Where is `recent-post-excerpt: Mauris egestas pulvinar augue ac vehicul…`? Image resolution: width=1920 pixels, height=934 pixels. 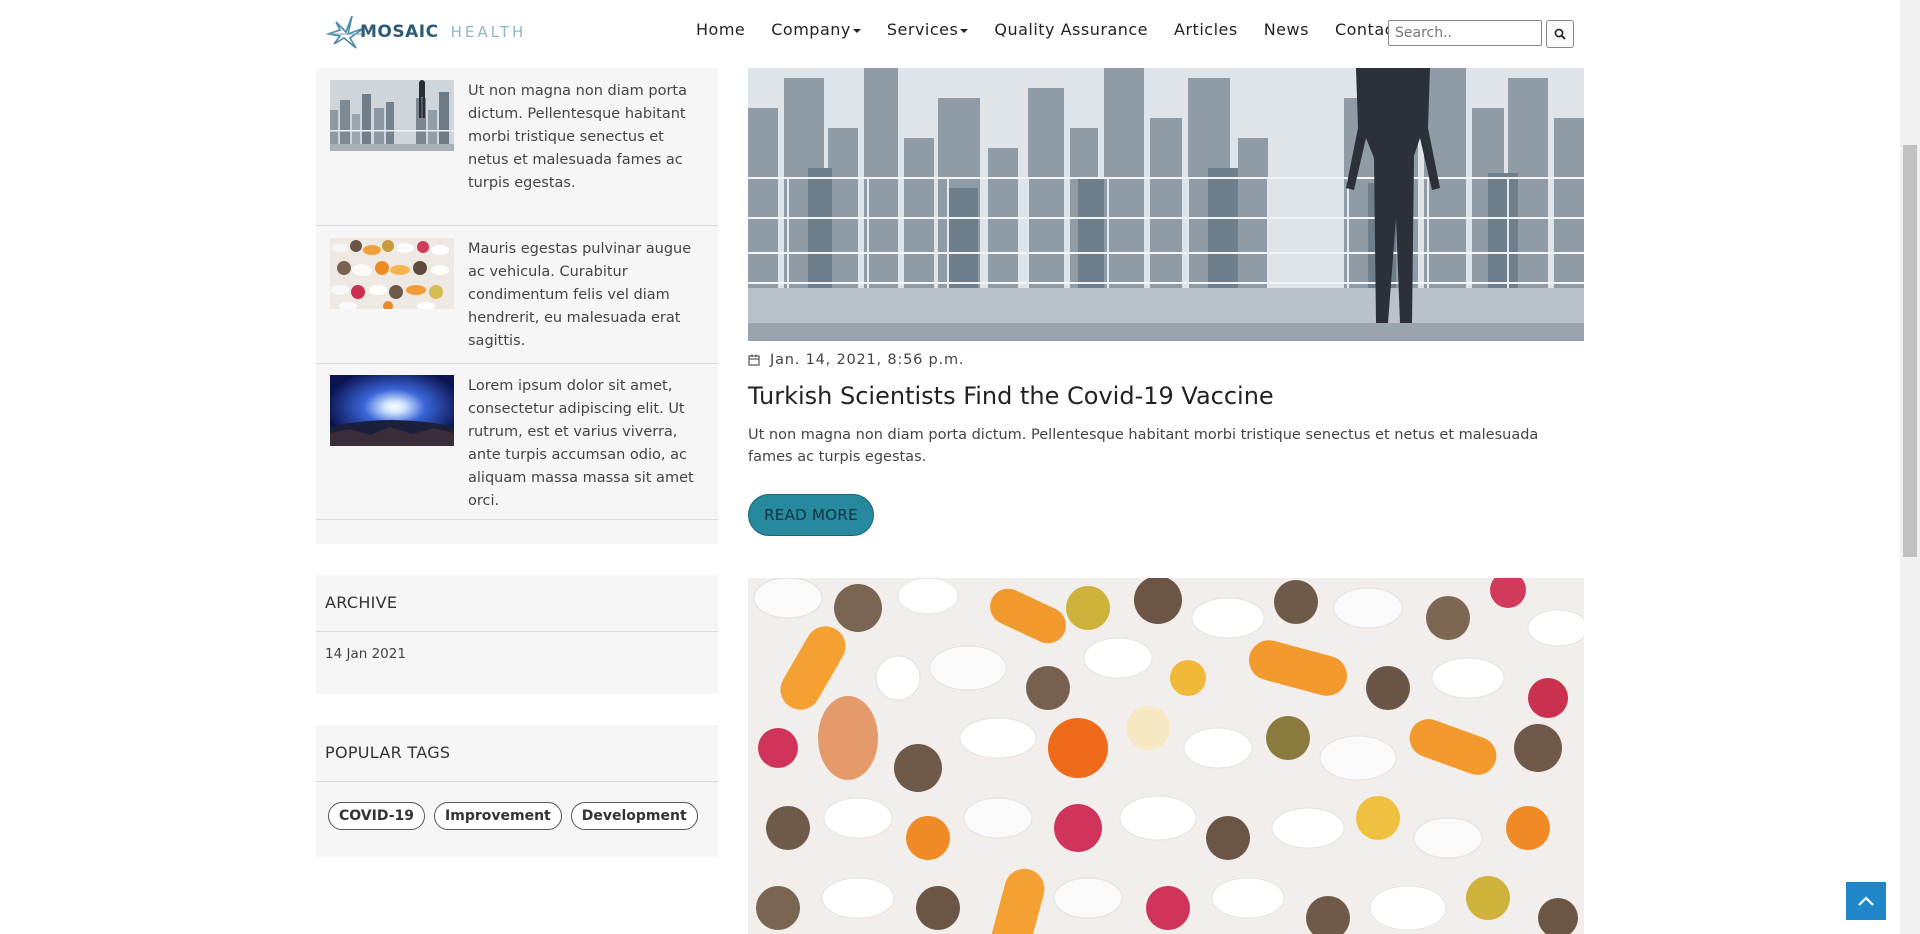
recent-post-excerpt: Mauris egestas pulvinar augue ac vehicul… is located at coordinates (588, 295).